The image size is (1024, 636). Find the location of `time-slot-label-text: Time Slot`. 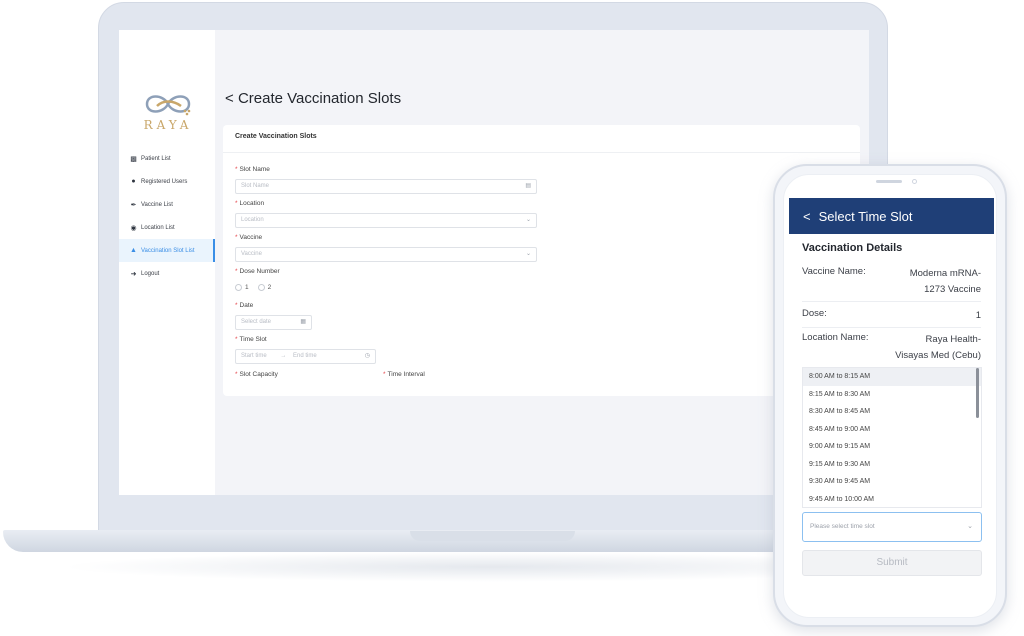

time-slot-label-text: Time Slot is located at coordinates (253, 339).